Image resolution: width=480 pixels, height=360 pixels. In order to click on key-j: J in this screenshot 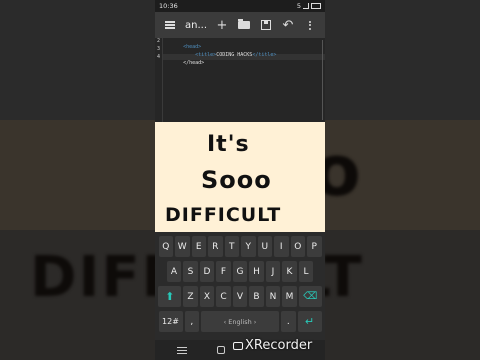, I will do `click(273, 271)`.